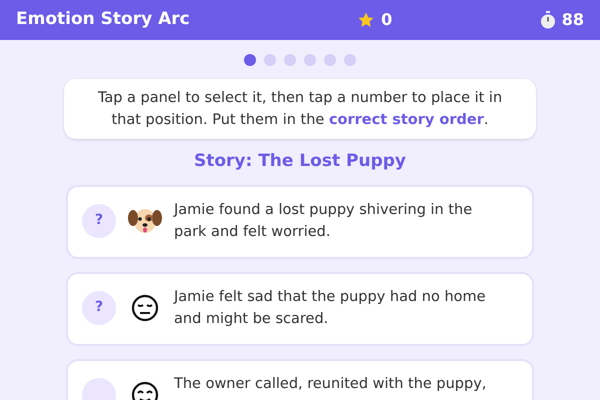 The width and height of the screenshot is (600, 400). I want to click on panel-text: Jamie found a lost puppy shivering in the park and felt worried., so click(324, 221).